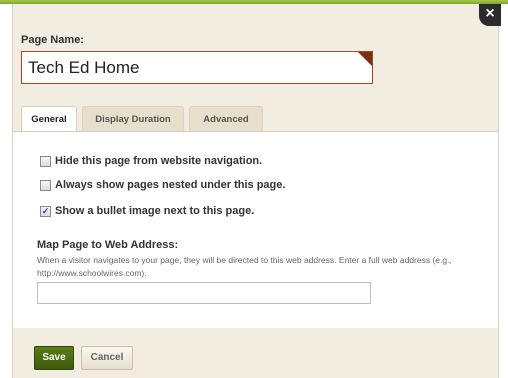 Image resolution: width=508 pixels, height=378 pixels. What do you see at coordinates (255, 353) in the screenshot?
I see `dialog-footer: Save Cancel` at bounding box center [255, 353].